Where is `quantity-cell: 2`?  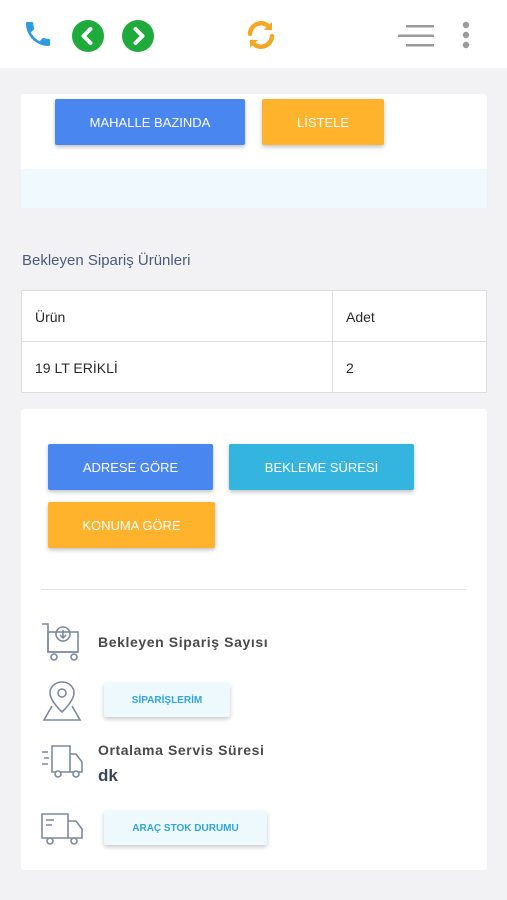 quantity-cell: 2 is located at coordinates (350, 367).